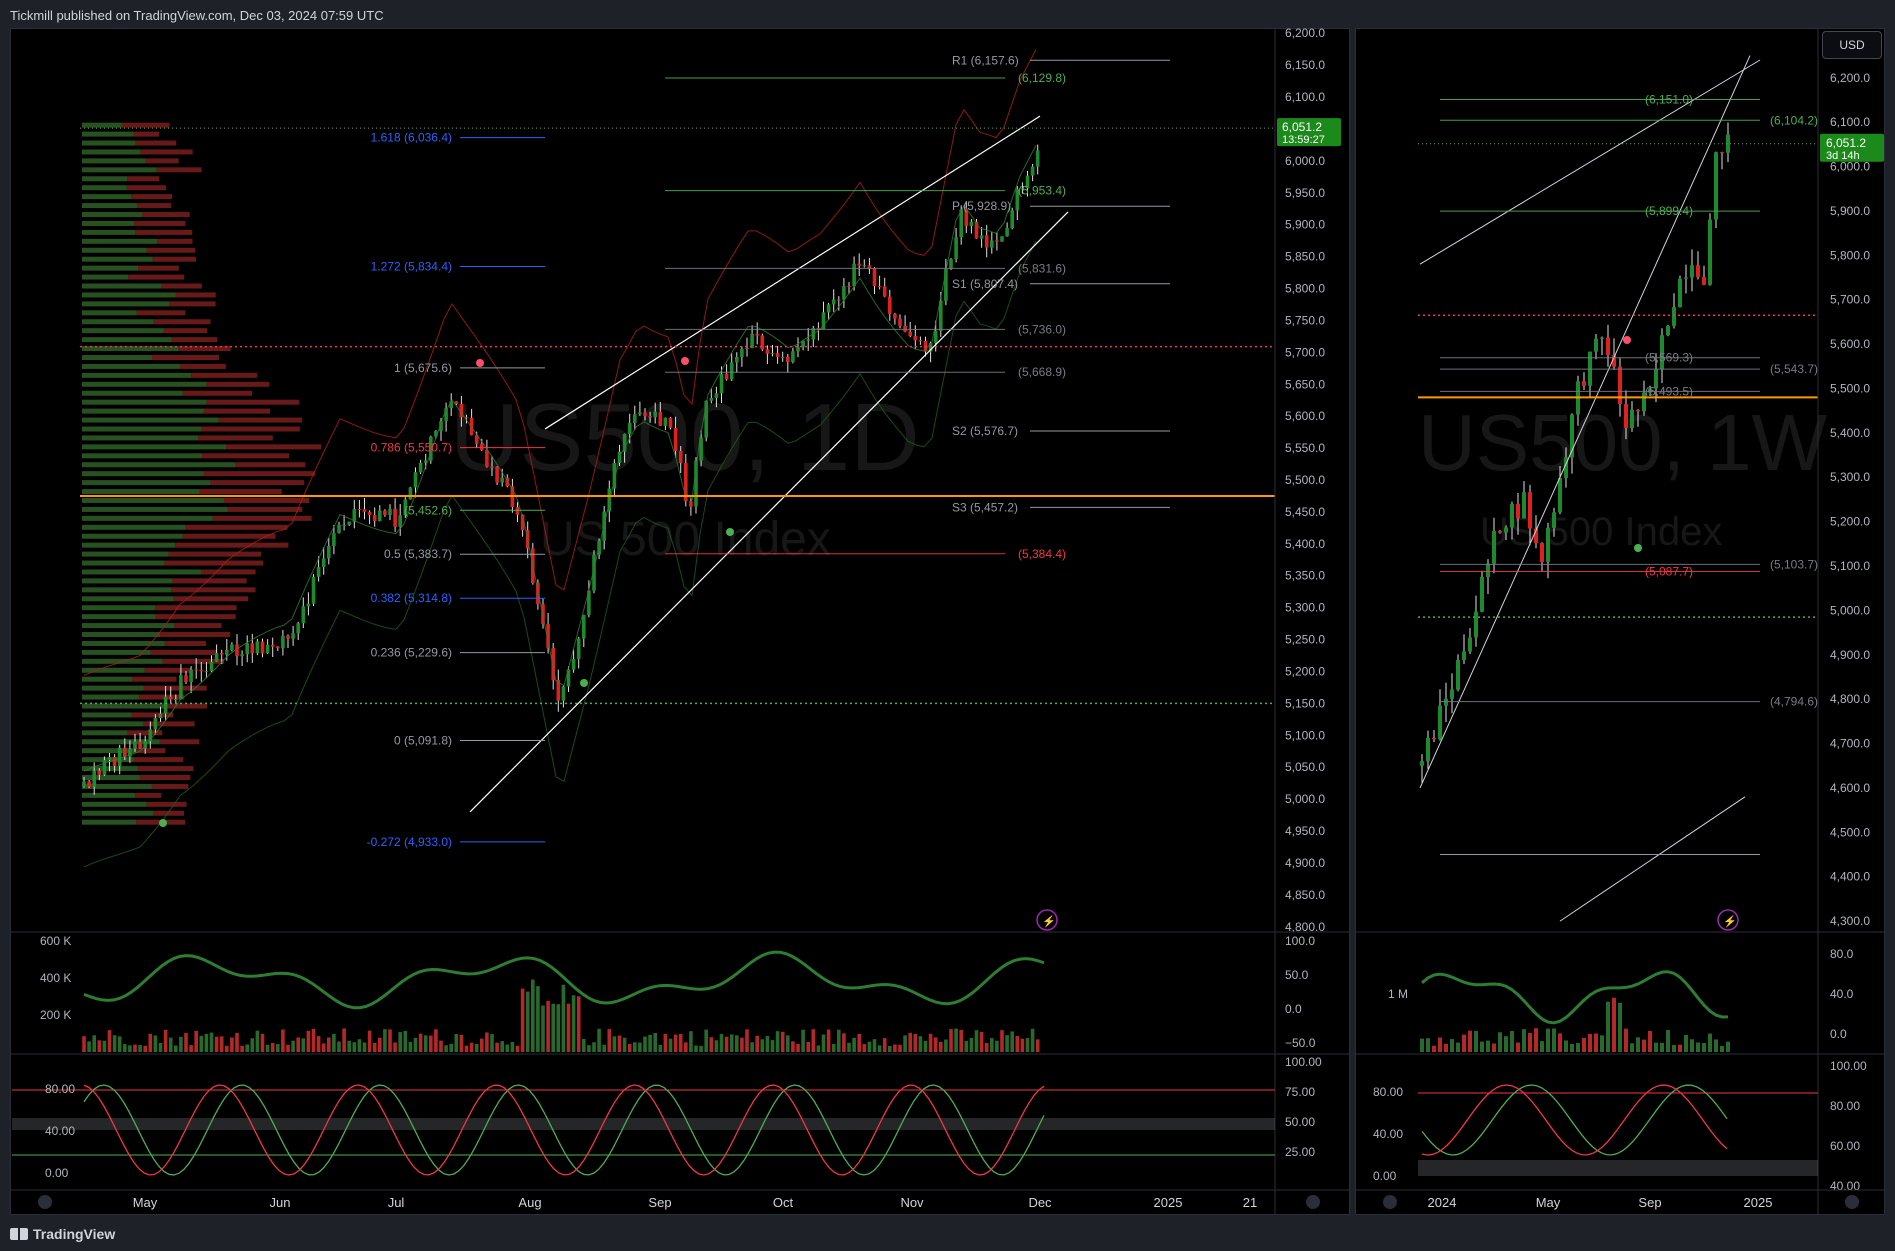 This screenshot has height=1251, width=1895. What do you see at coordinates (1850, 433) in the screenshot?
I see `price-axis-label: 5,400.0` at bounding box center [1850, 433].